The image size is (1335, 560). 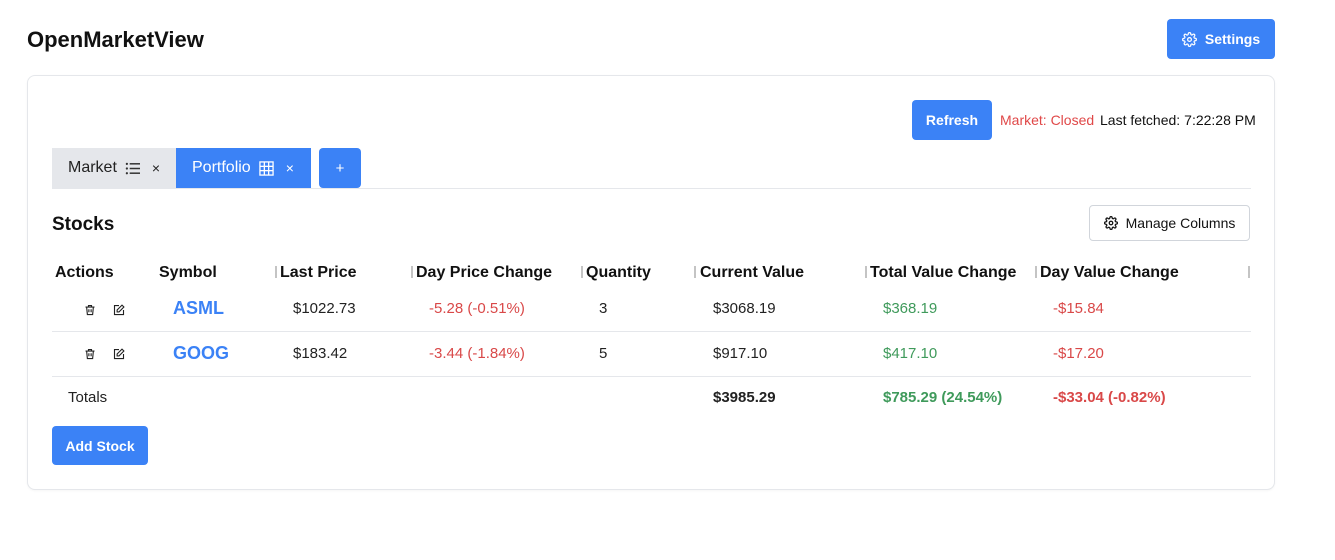 I want to click on tab-market: Market ×, so click(x=114, y=168).